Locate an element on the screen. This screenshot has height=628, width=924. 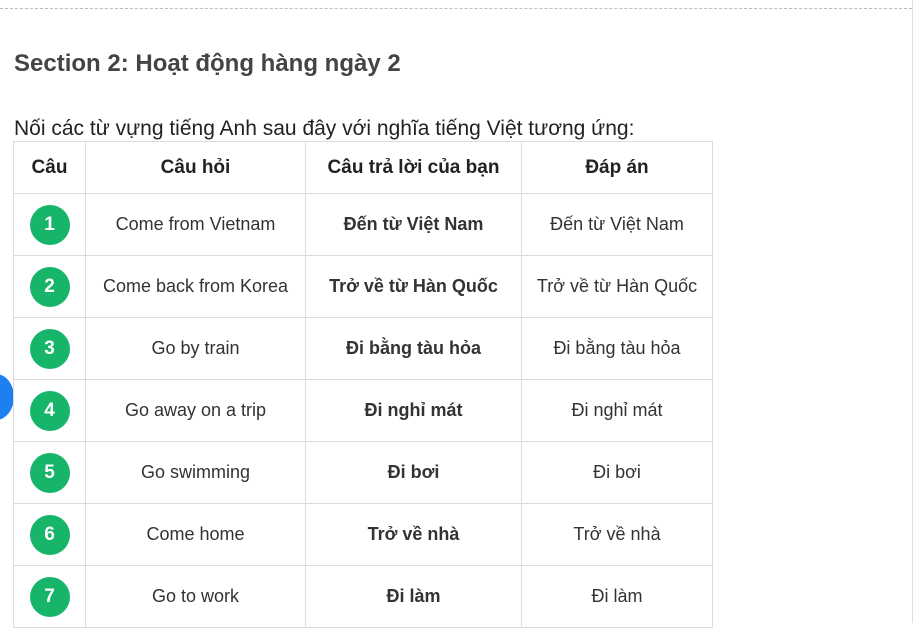
question-cell: Go swimming is located at coordinates (195, 472).